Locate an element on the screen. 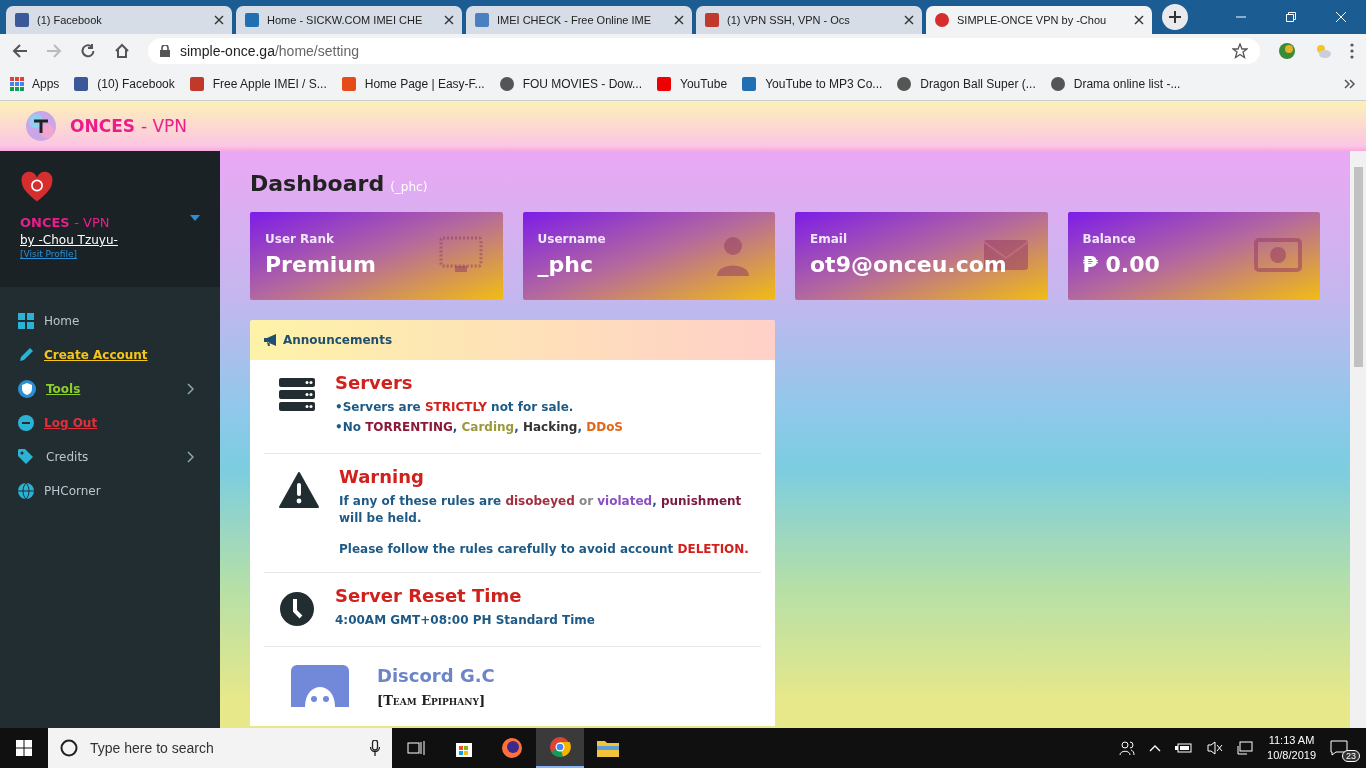 Image resolution: width=1366 pixels, height=768 pixels. stat-value: _phc is located at coordinates (565, 264).